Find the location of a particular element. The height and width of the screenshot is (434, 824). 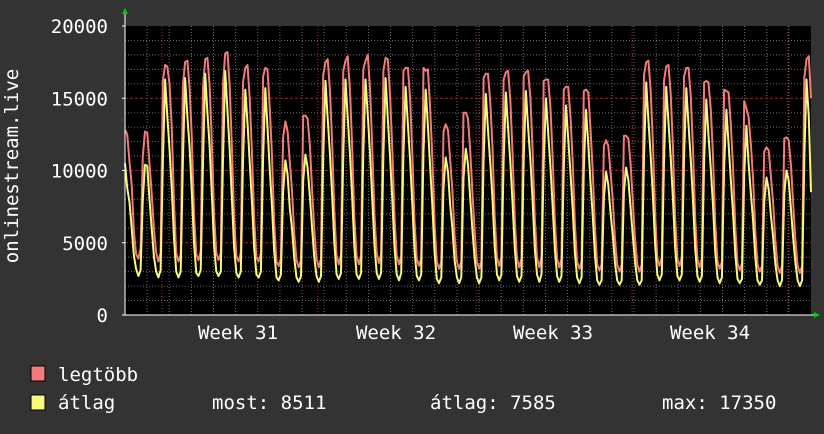

y-tick-label: 5000 is located at coordinates (85, 244).